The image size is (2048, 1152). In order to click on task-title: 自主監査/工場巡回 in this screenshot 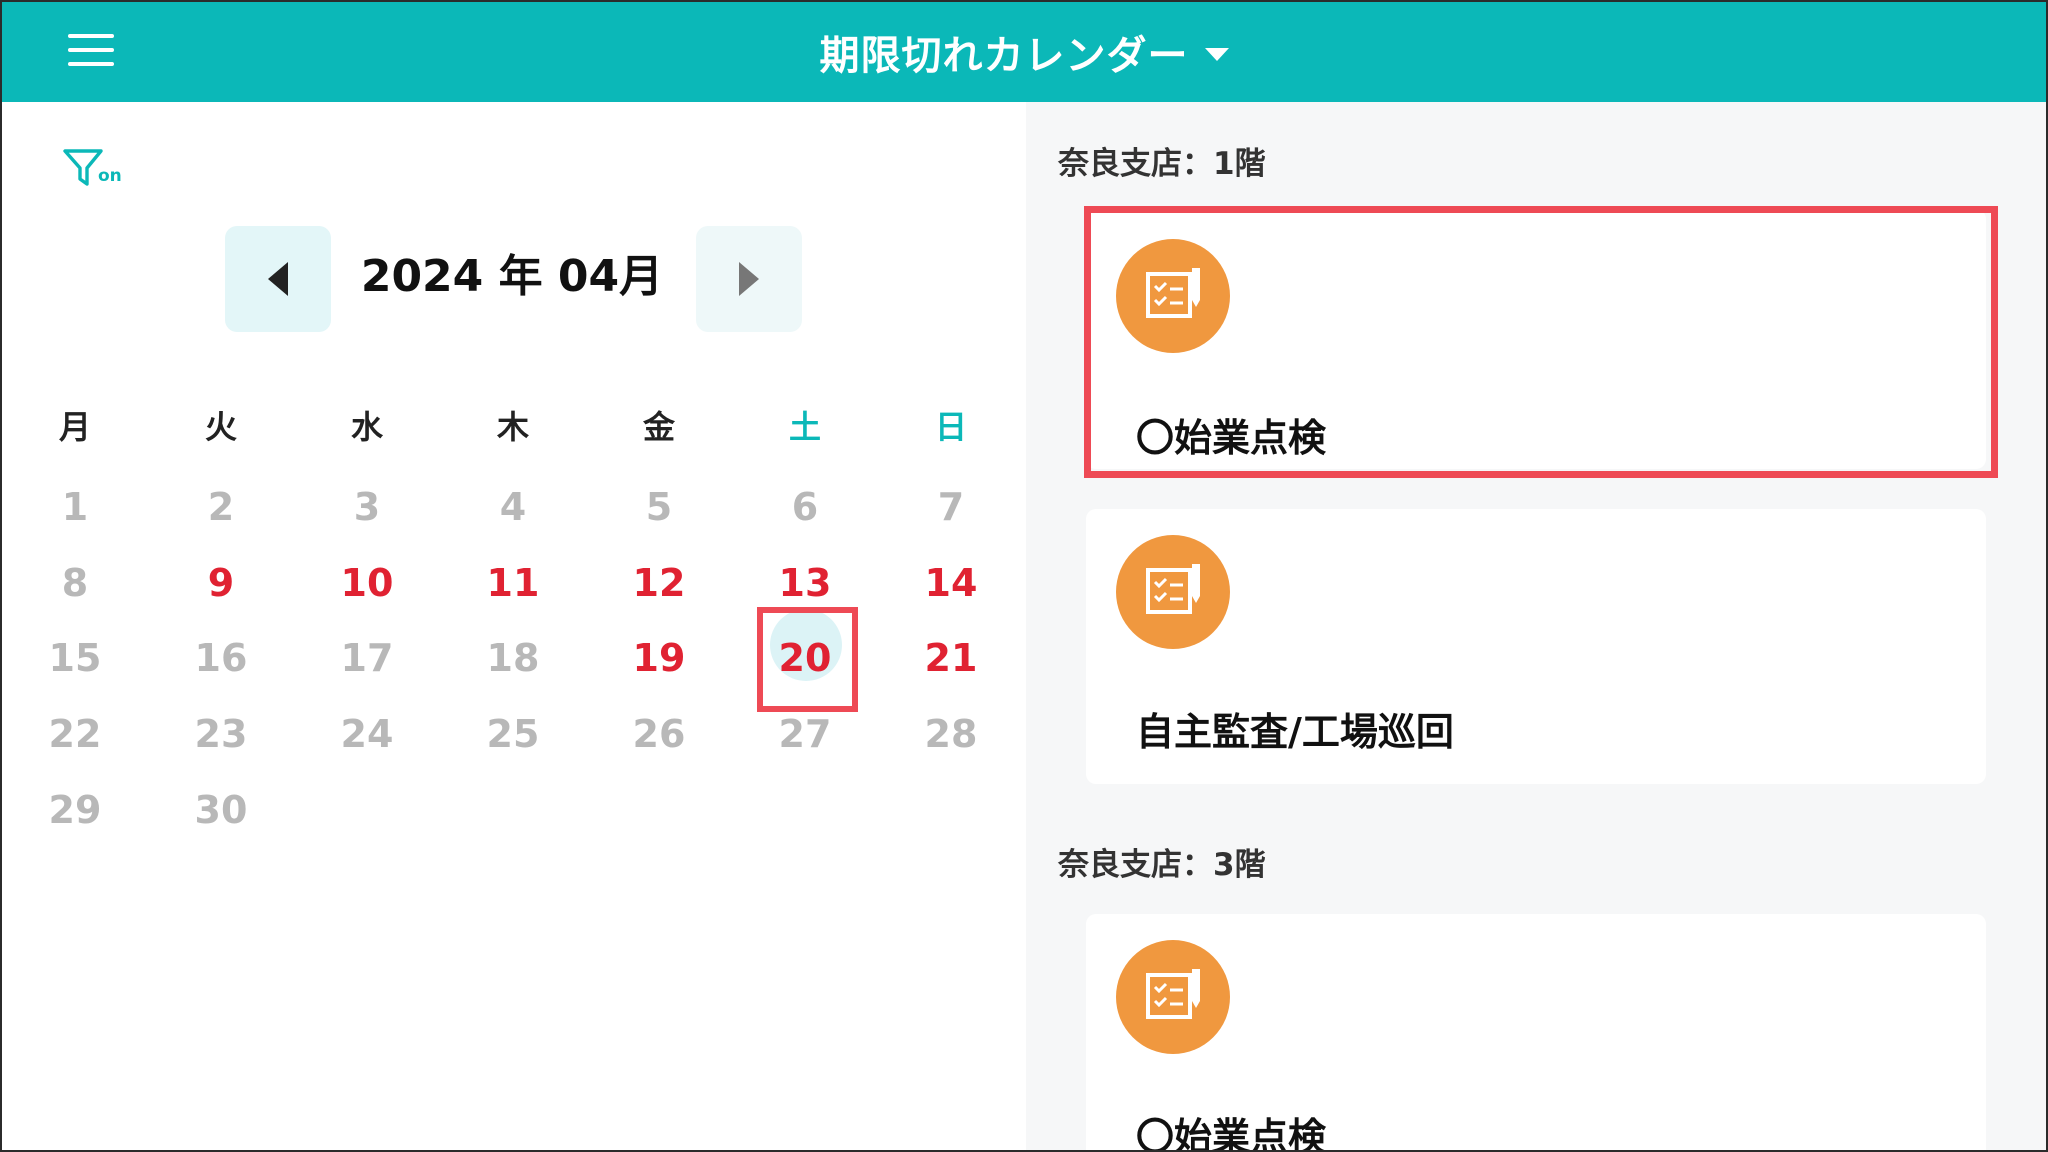, I will do `click(1295, 732)`.